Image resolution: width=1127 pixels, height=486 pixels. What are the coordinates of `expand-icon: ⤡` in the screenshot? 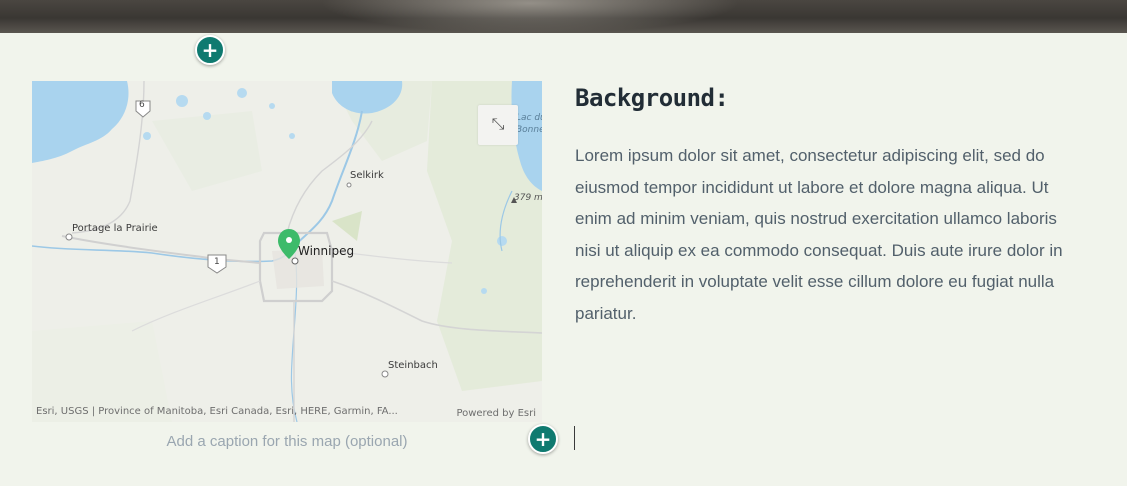 It's located at (498, 124).